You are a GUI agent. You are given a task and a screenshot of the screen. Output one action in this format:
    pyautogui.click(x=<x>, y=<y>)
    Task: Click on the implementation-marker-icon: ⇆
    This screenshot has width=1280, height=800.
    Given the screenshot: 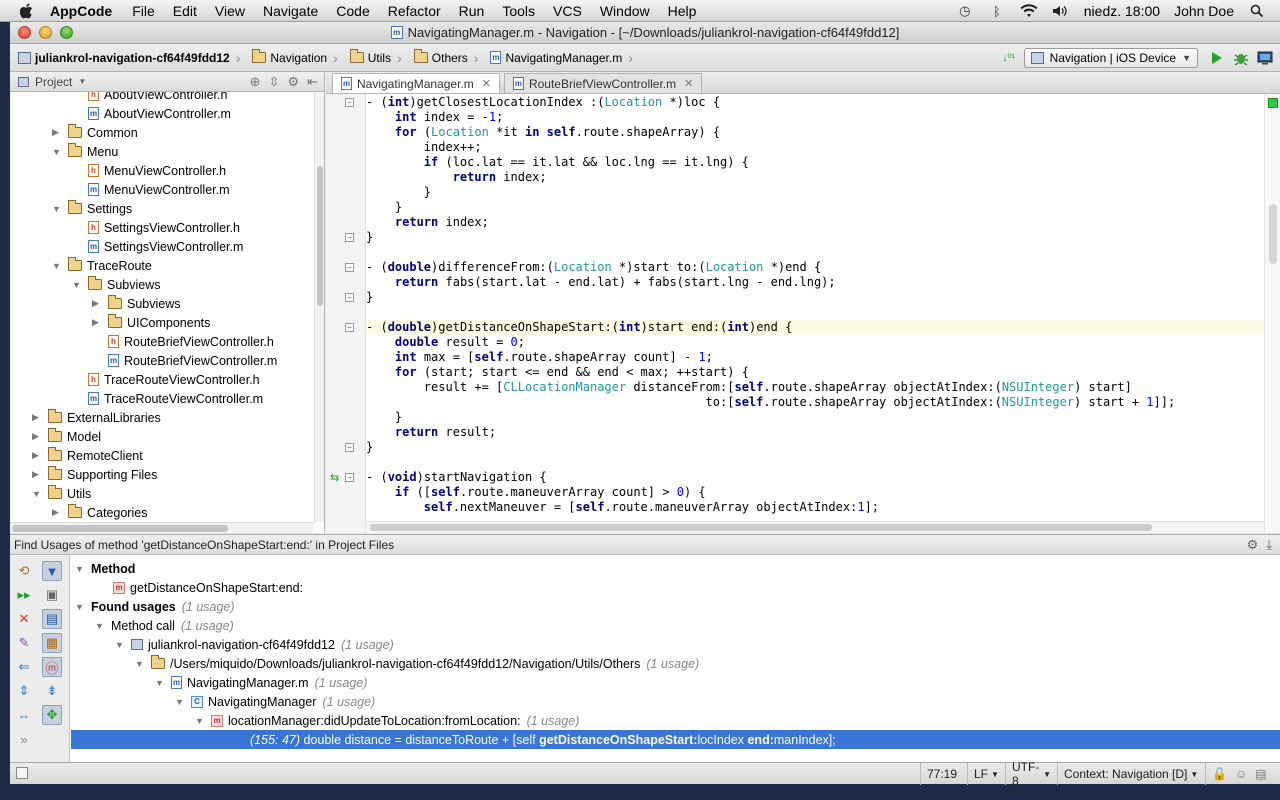 What is the action you would take?
    pyautogui.click(x=334, y=477)
    